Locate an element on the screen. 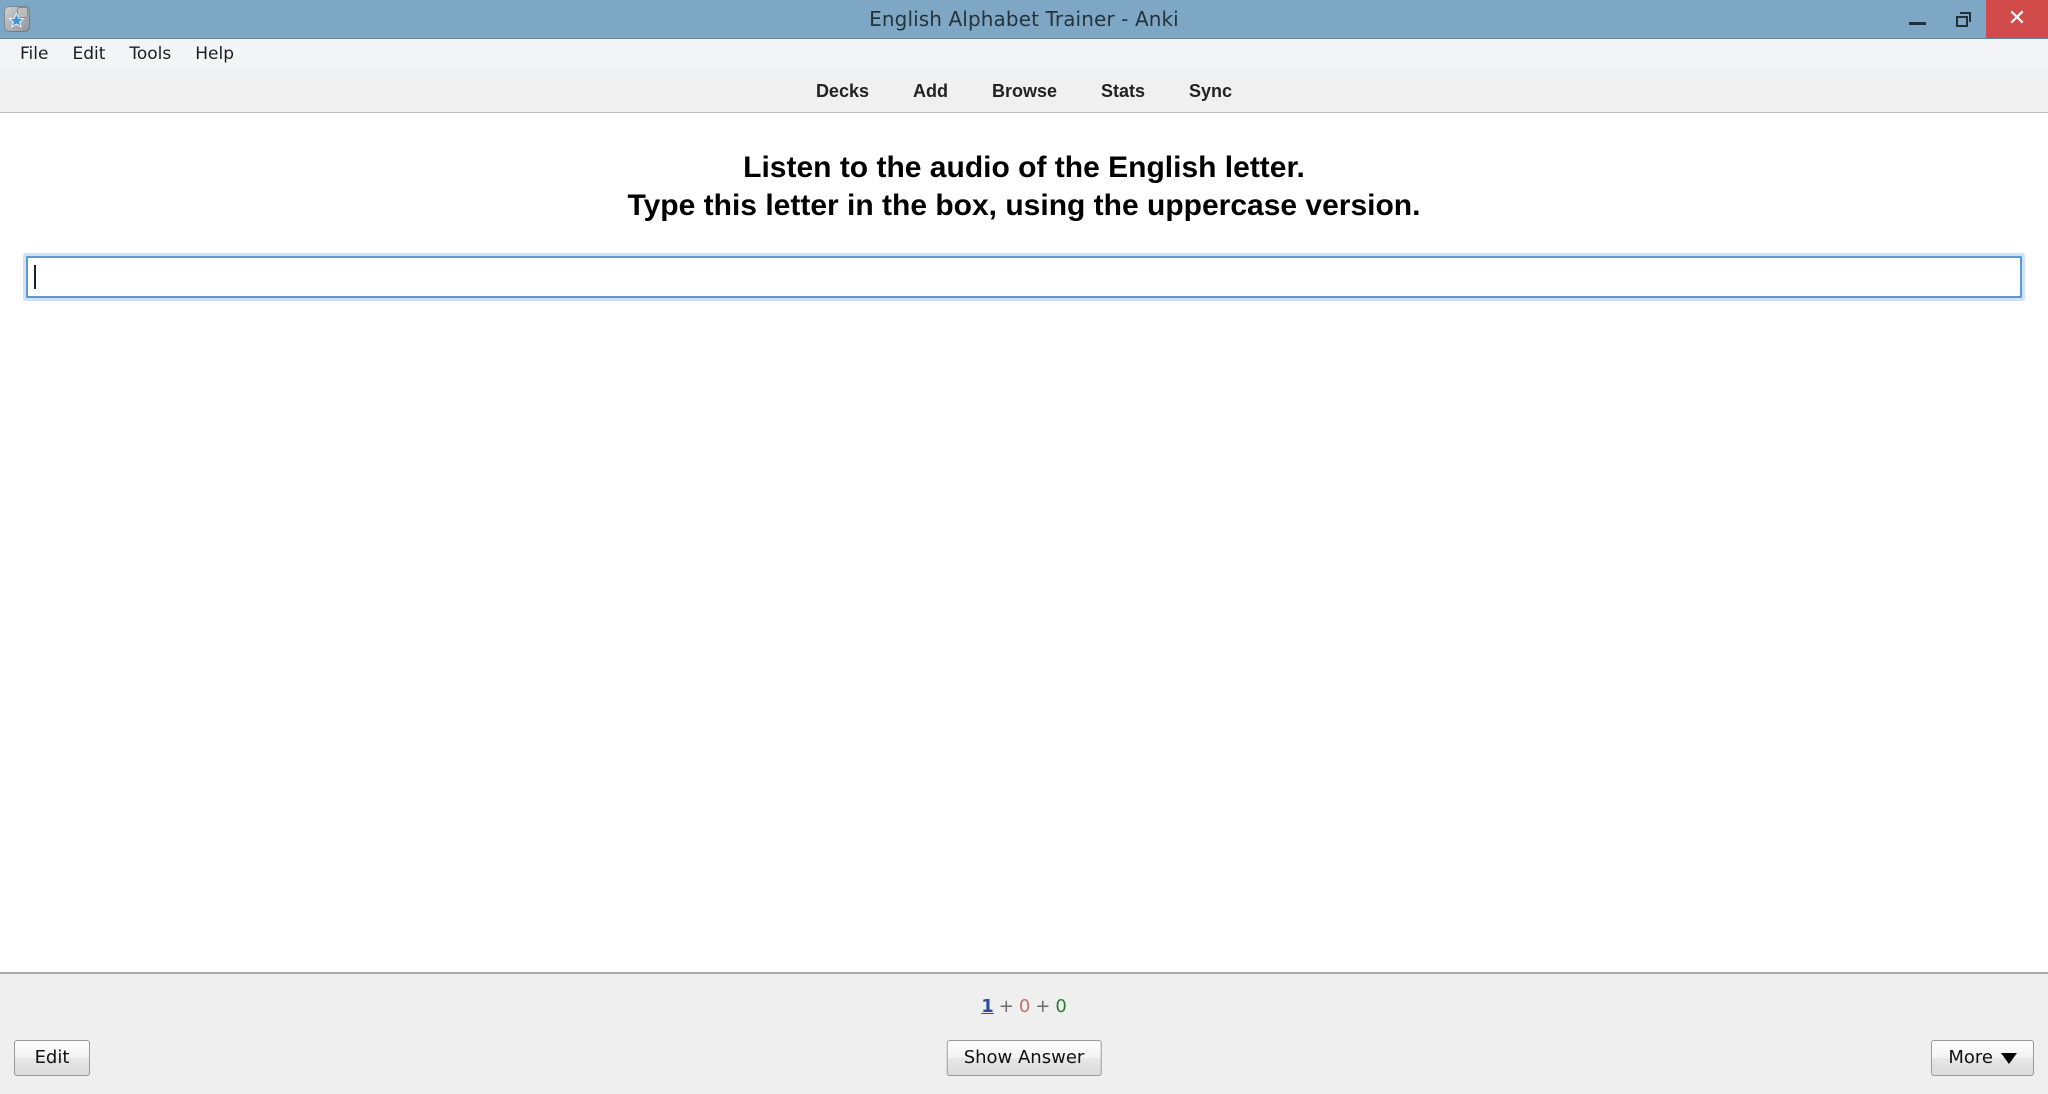 The width and height of the screenshot is (2048, 1094). menu-item-tools: Tools is located at coordinates (150, 54).